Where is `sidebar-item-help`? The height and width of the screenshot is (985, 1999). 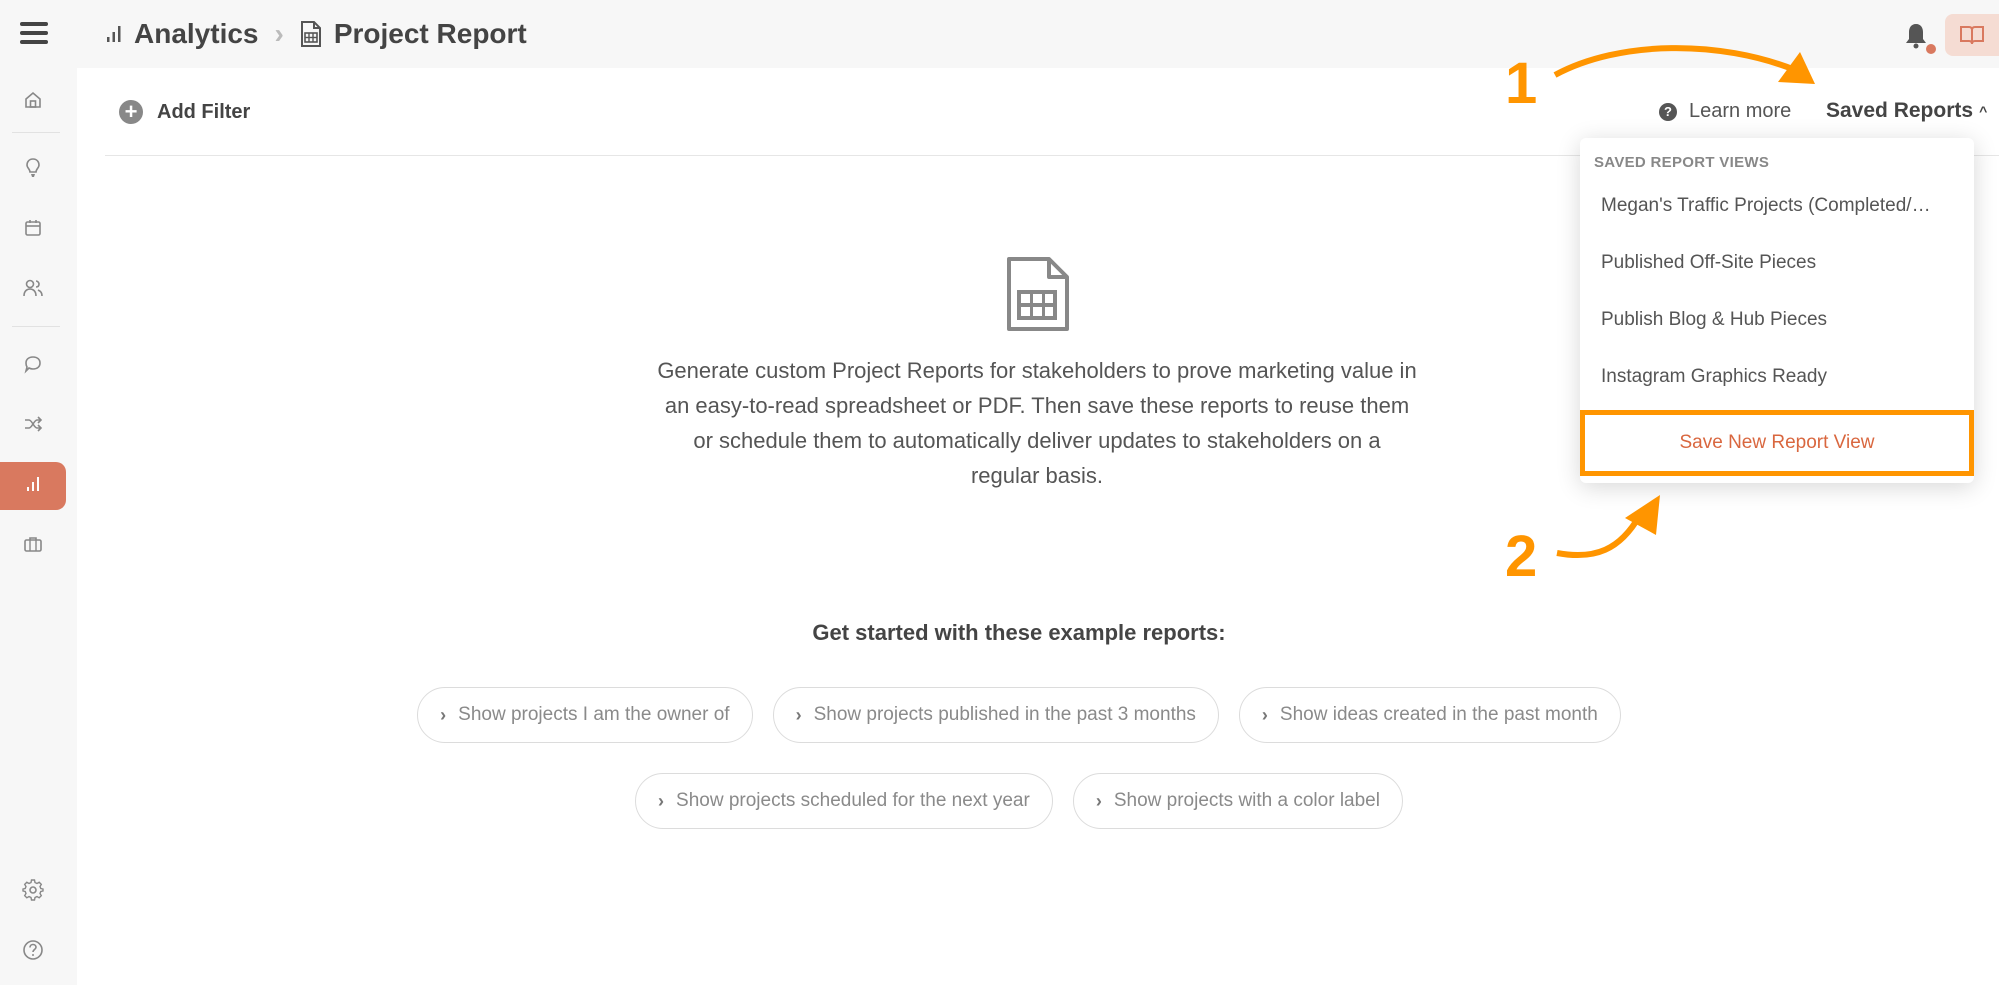 sidebar-item-help is located at coordinates (33, 952).